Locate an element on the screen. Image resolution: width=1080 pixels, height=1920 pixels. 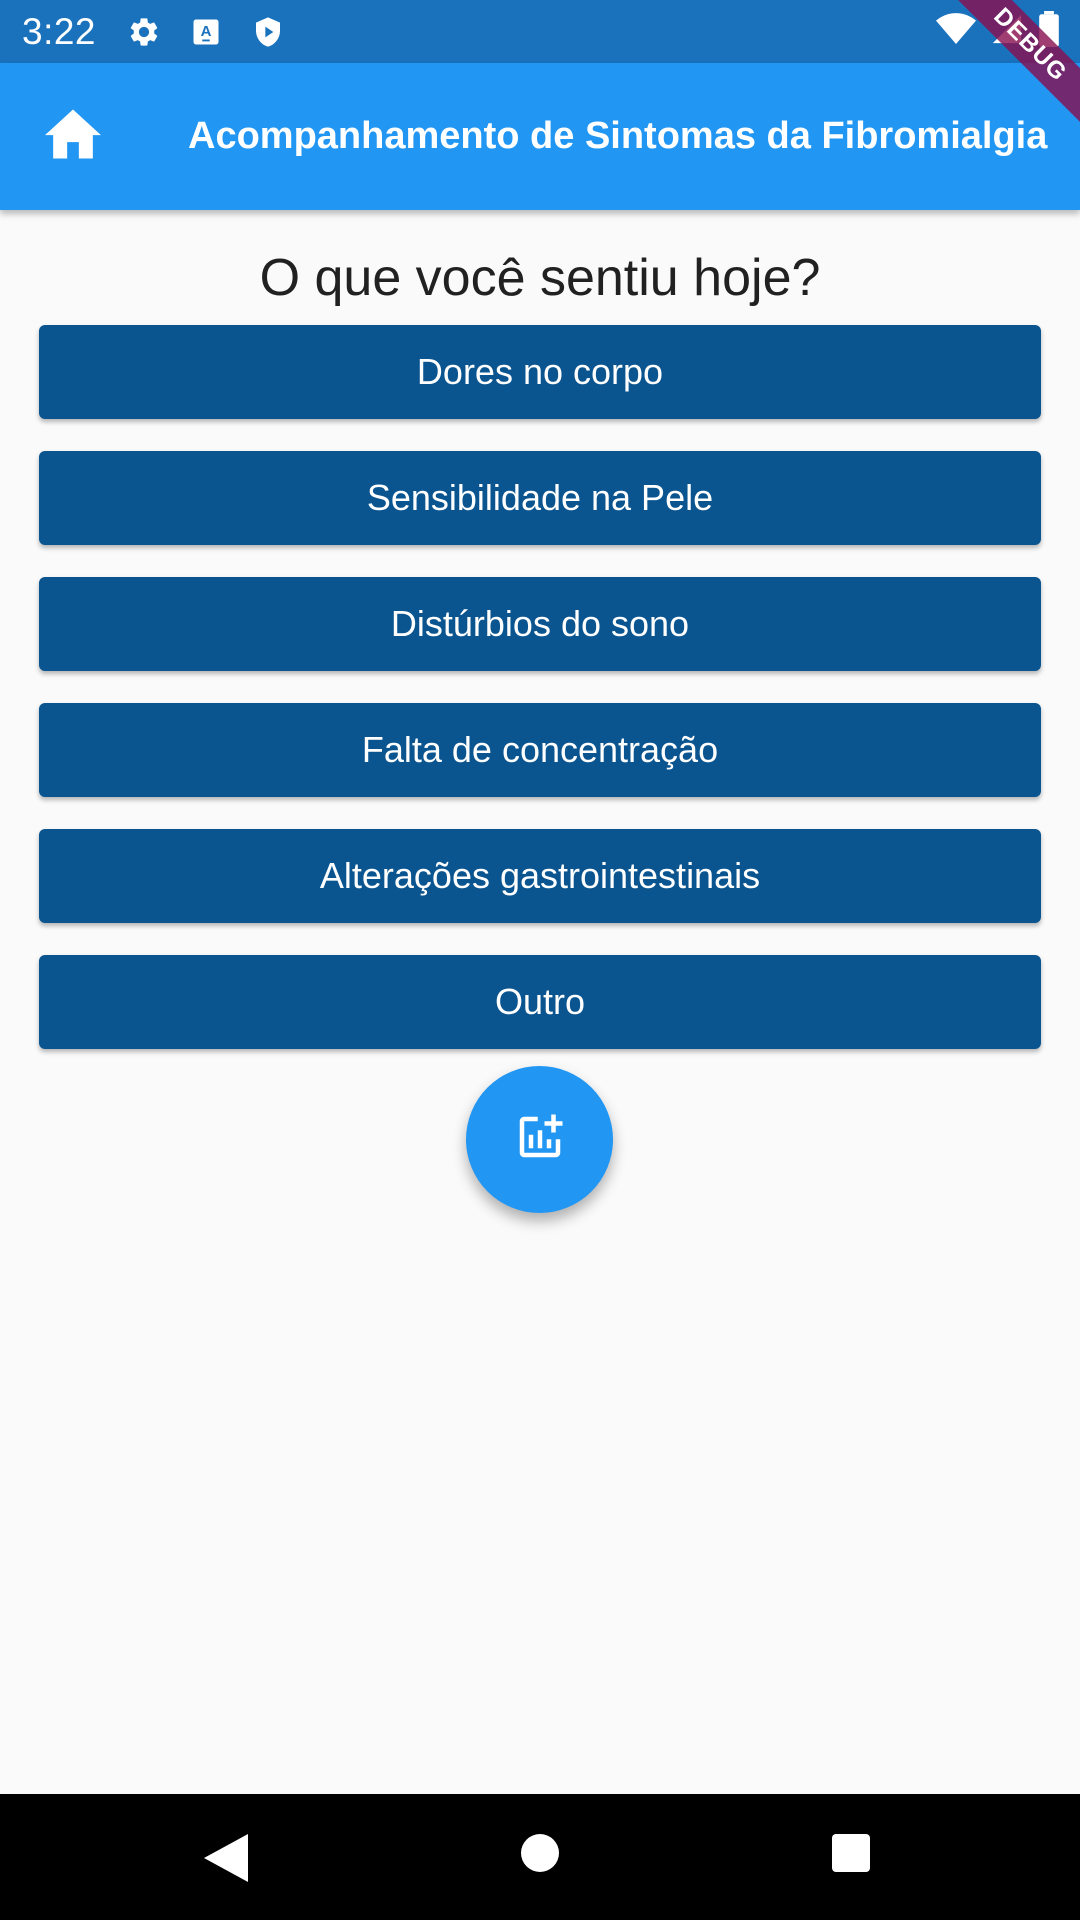
status-icons-left: A is located at coordinates (206, 32).